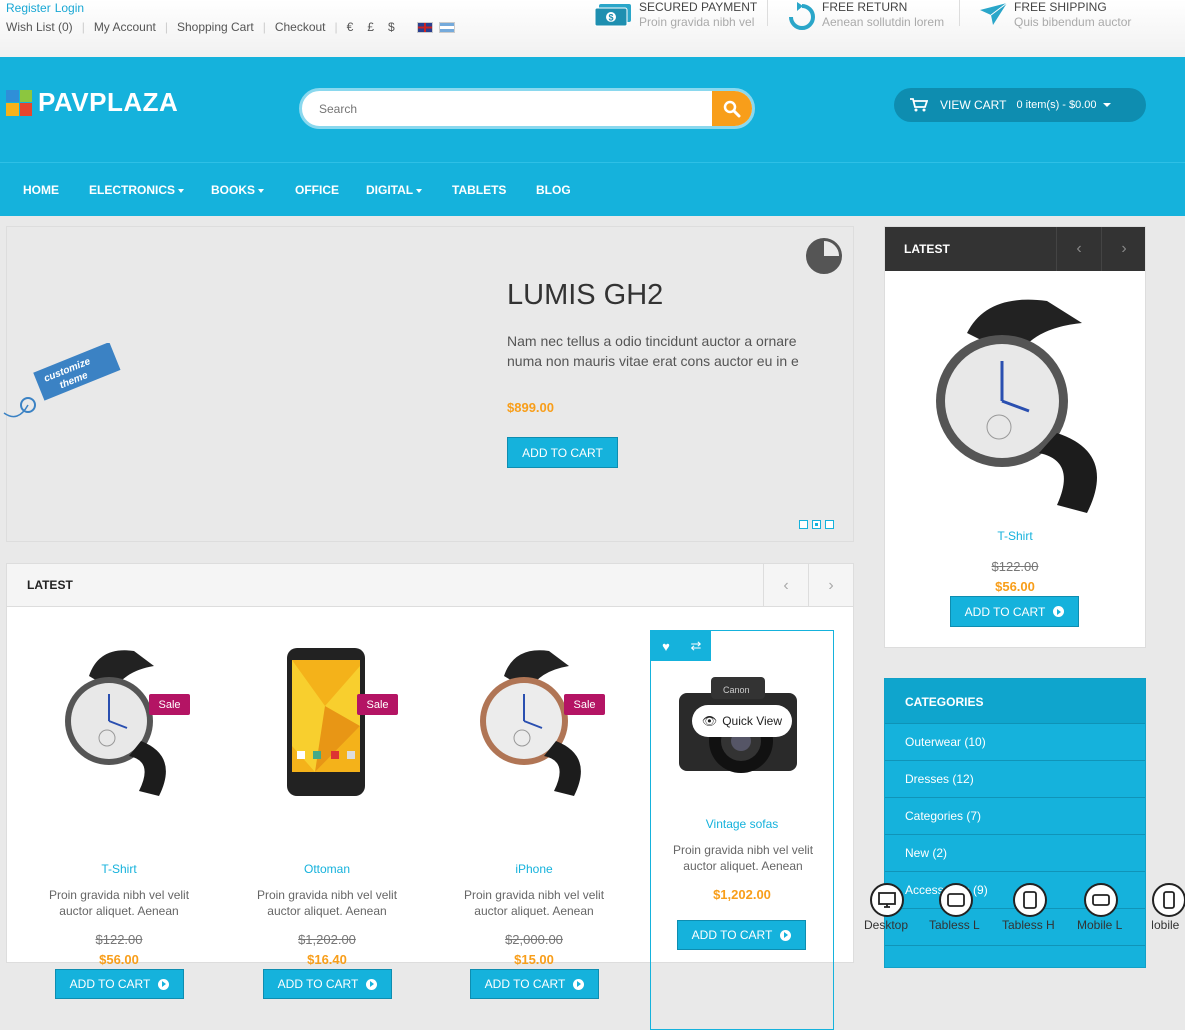 Image resolution: width=1185 pixels, height=1030 pixels. Describe the element at coordinates (816, 524) in the screenshot. I see `slider-dot-active` at that location.